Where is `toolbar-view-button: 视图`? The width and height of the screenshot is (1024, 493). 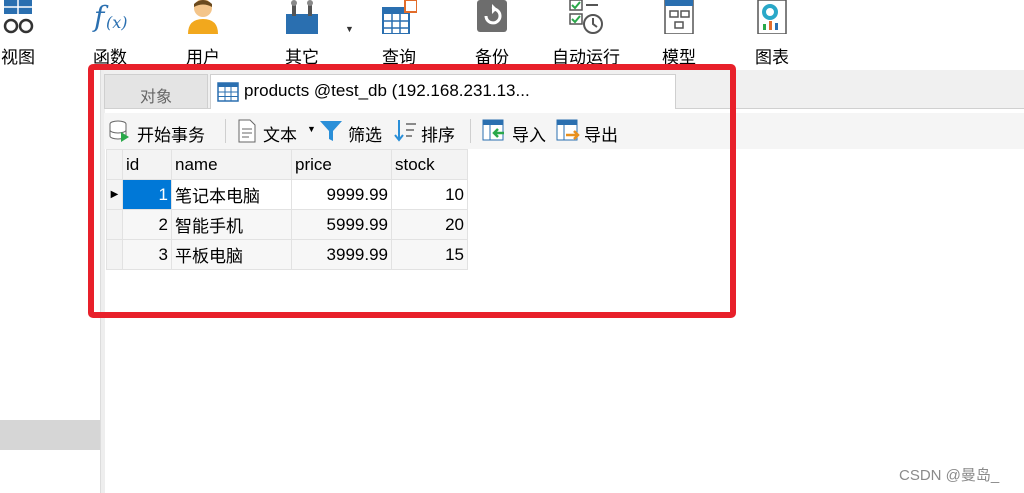
toolbar-view-button: 视图 is located at coordinates (29, 35).